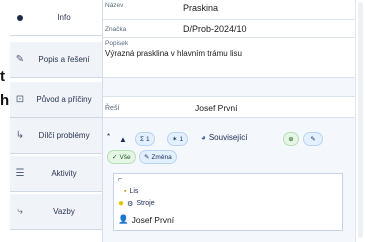 Image resolution: width=365 pixels, height=242 pixels. Describe the element at coordinates (173, 53) in the screenshot. I see `field-value: Výrazná prasklina v hlavním trámu lisu` at that location.